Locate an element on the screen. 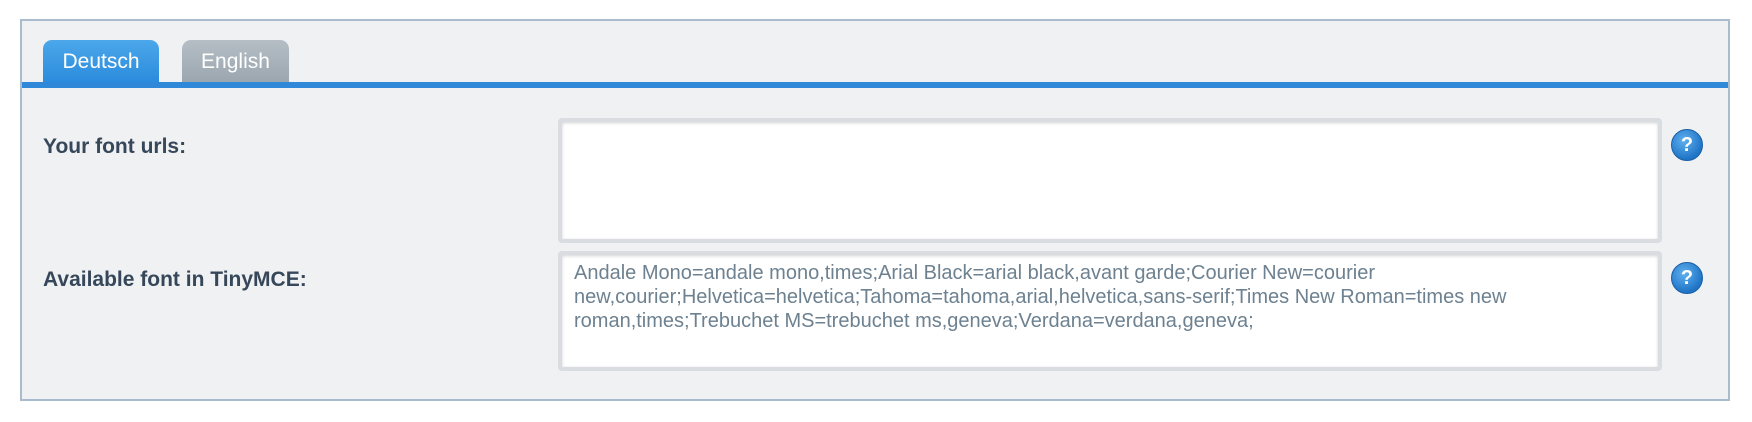  tinymce-fonts-label: Available font in TinyMCE: is located at coordinates (175, 279).